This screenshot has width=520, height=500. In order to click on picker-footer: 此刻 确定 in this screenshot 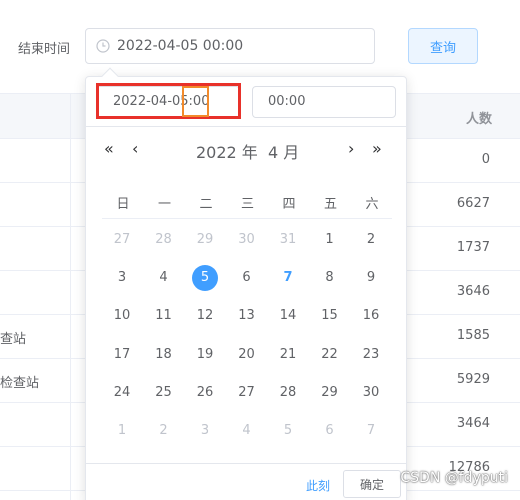, I will do `click(246, 481)`.